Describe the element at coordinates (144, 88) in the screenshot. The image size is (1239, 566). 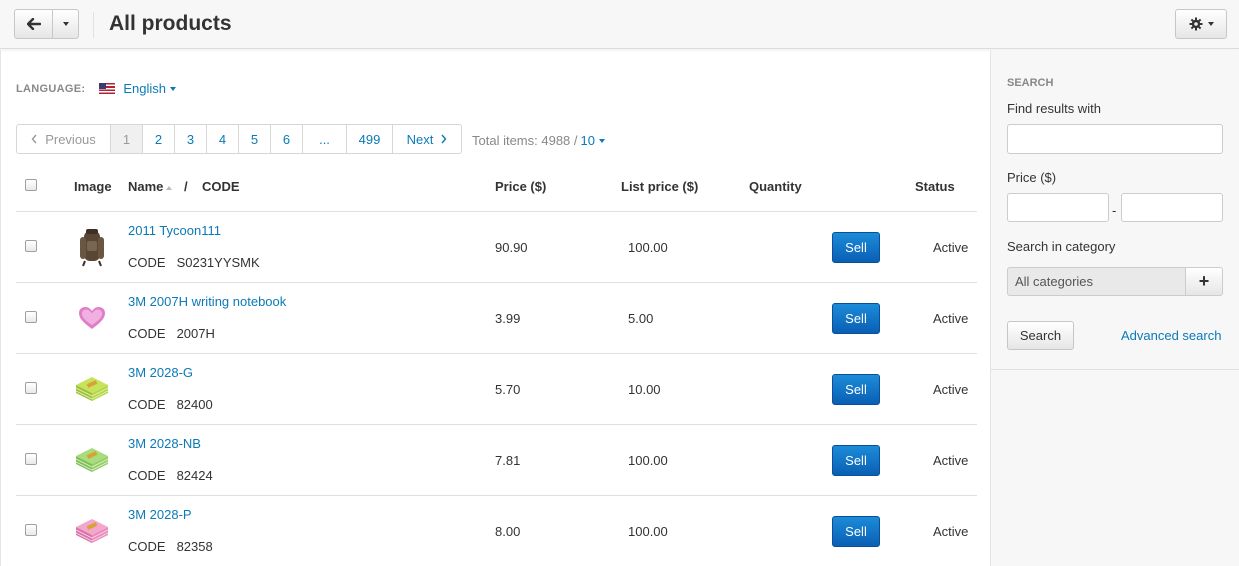
I see `language-value: English` at that location.